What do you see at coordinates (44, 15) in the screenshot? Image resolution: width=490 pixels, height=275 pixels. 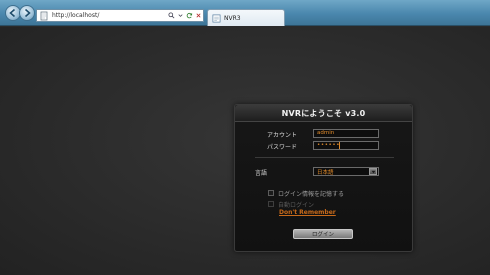 I see `page-icon` at bounding box center [44, 15].